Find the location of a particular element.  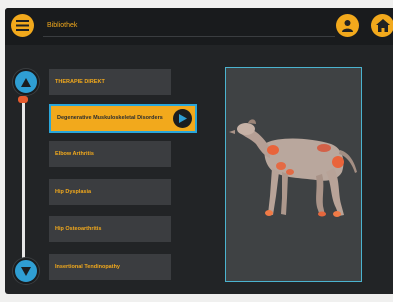

user-icon is located at coordinates (347, 26).